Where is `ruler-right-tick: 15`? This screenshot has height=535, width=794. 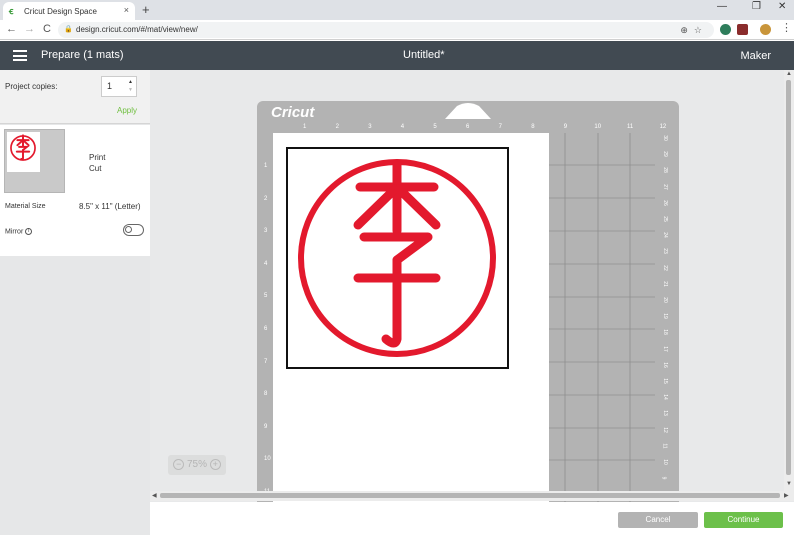
ruler-right-tick: 15 is located at coordinates (664, 381).